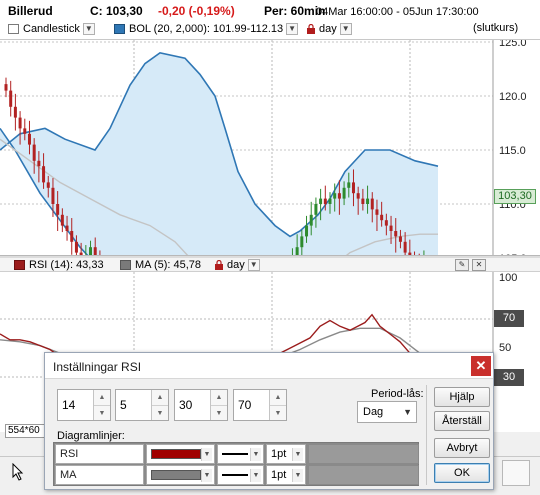 The width and height of the screenshot is (540, 495). Describe the element at coordinates (279, 454) in the screenshot. I see `rsi-line-width-value: 1pt` at that location.